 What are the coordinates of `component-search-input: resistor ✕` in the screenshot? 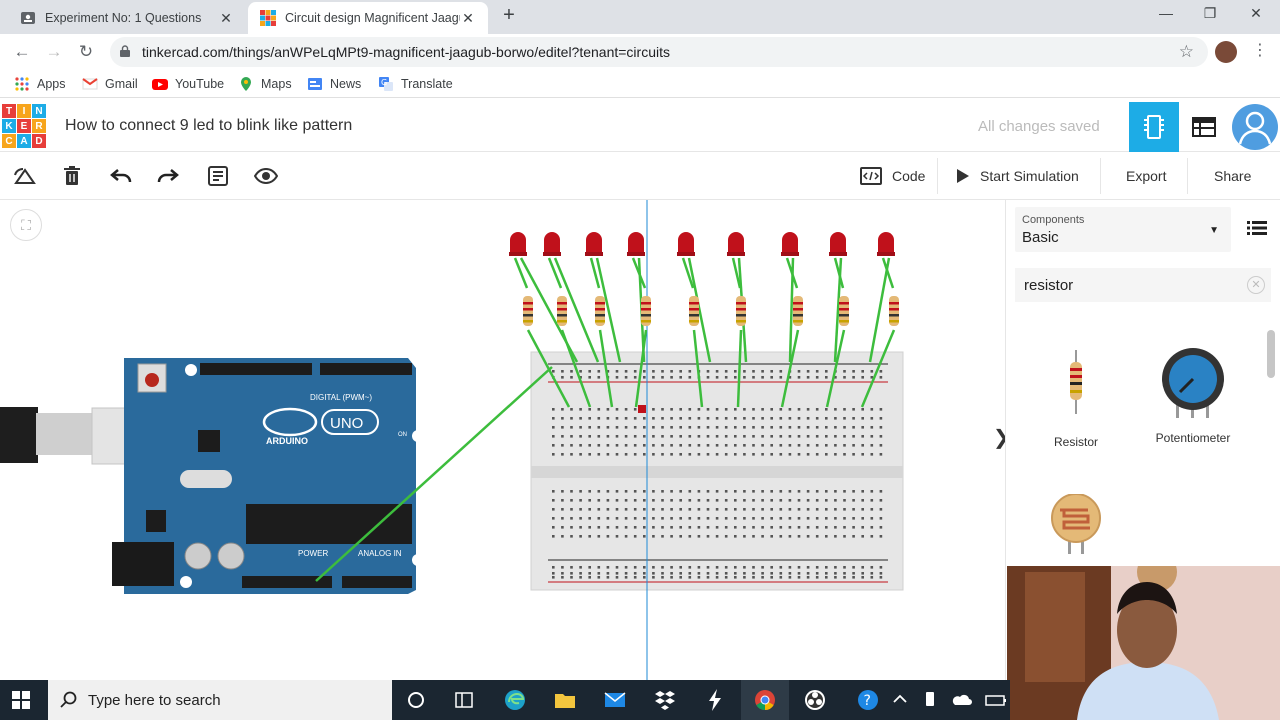 It's located at (1143, 285).